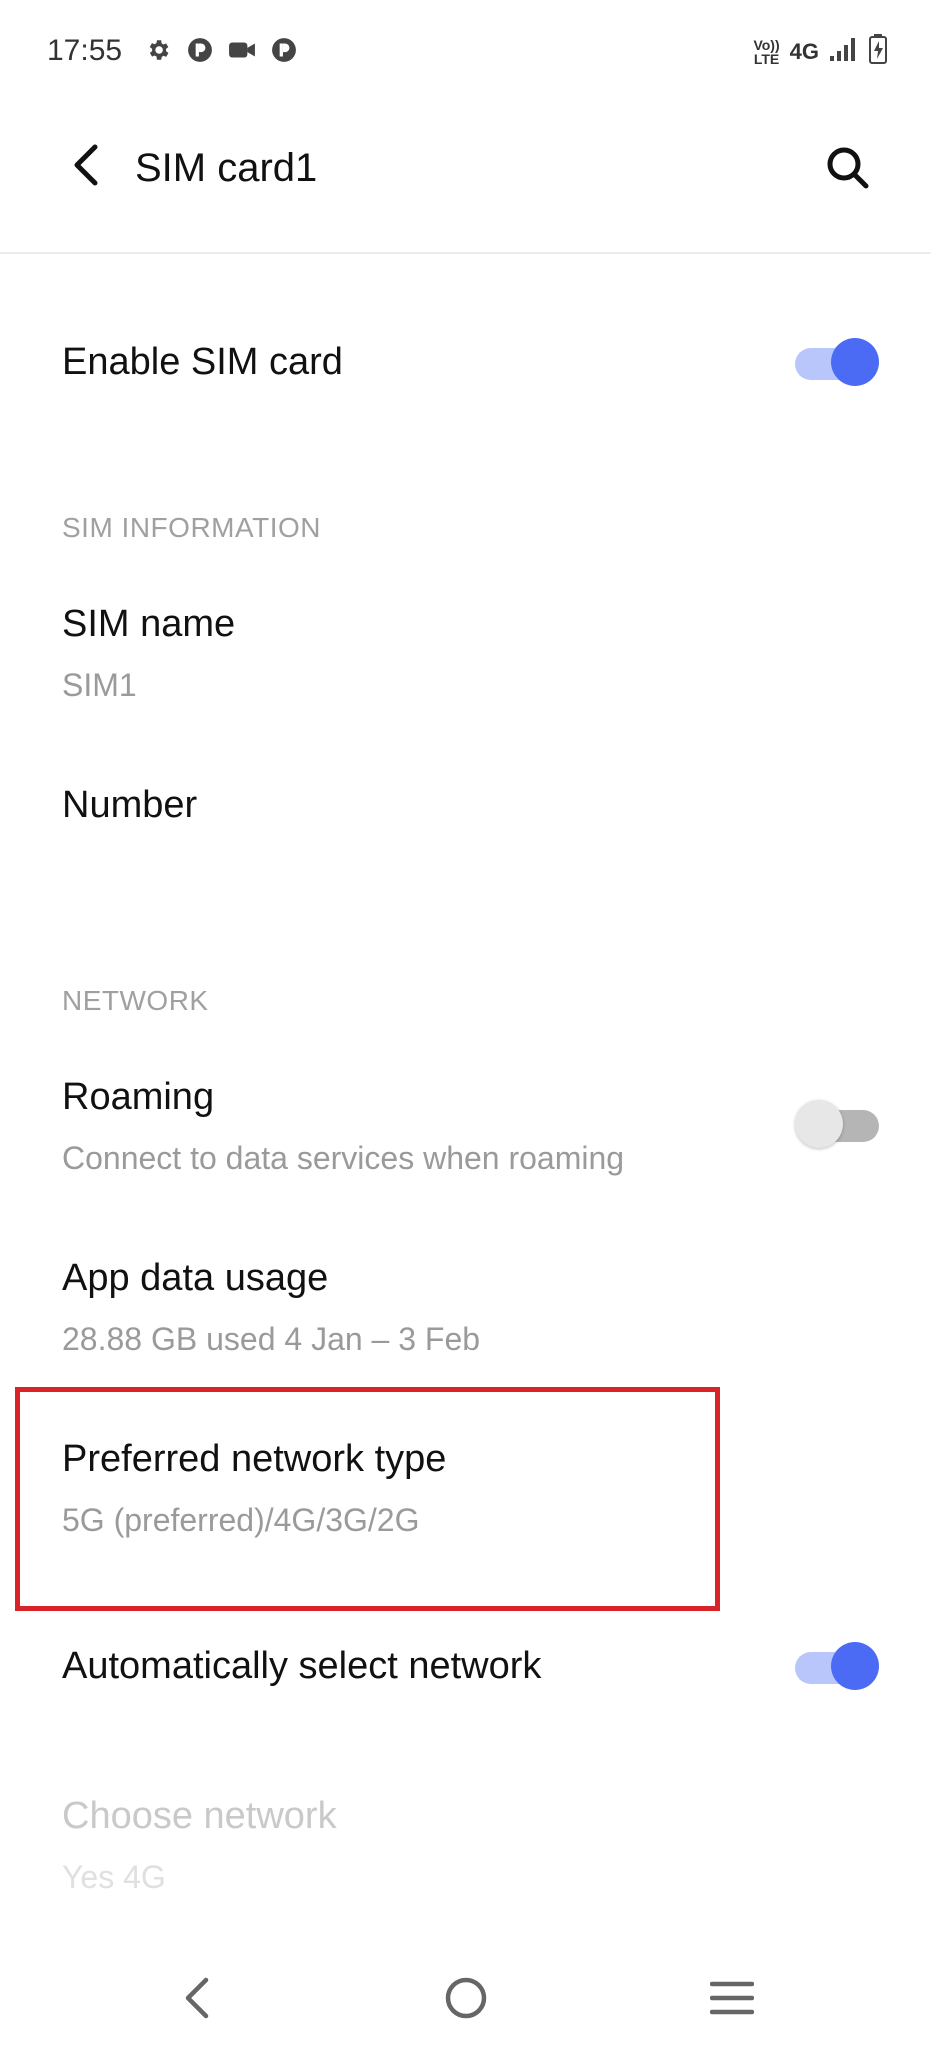 This screenshot has width=931, height=2048. Describe the element at coordinates (158, 50) in the screenshot. I see `gear-icon` at that location.